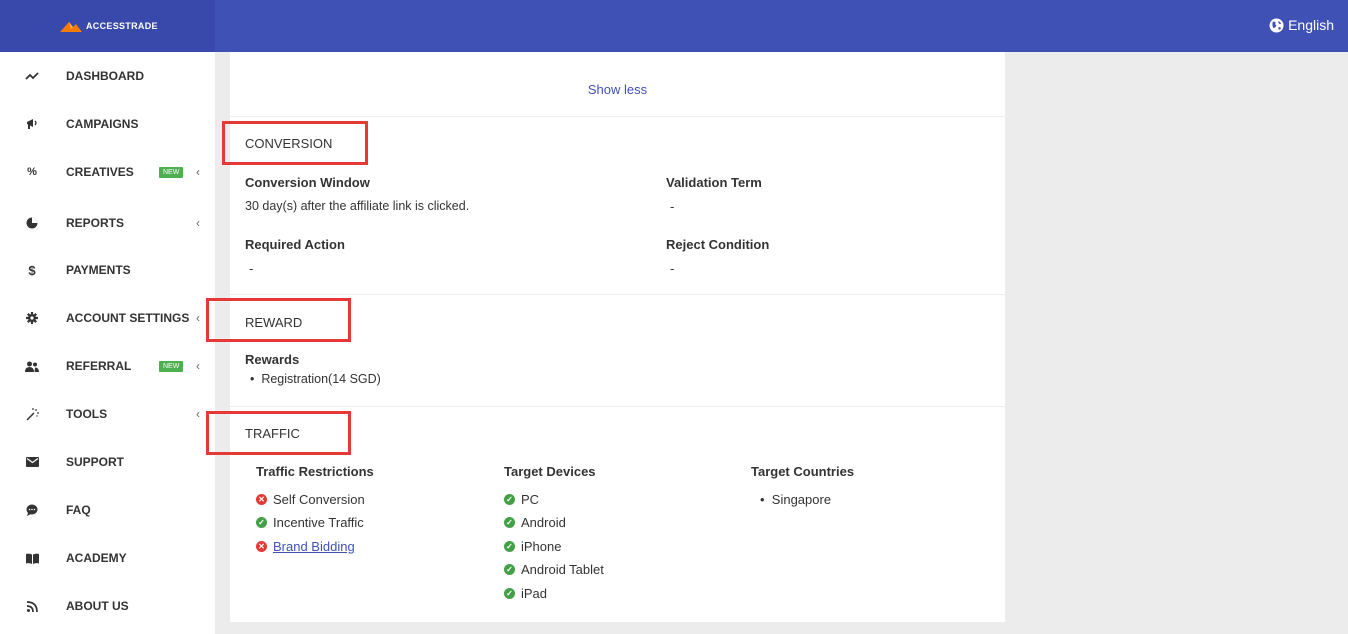  I want to click on brand-name: ACCESSTRADE, so click(122, 26).